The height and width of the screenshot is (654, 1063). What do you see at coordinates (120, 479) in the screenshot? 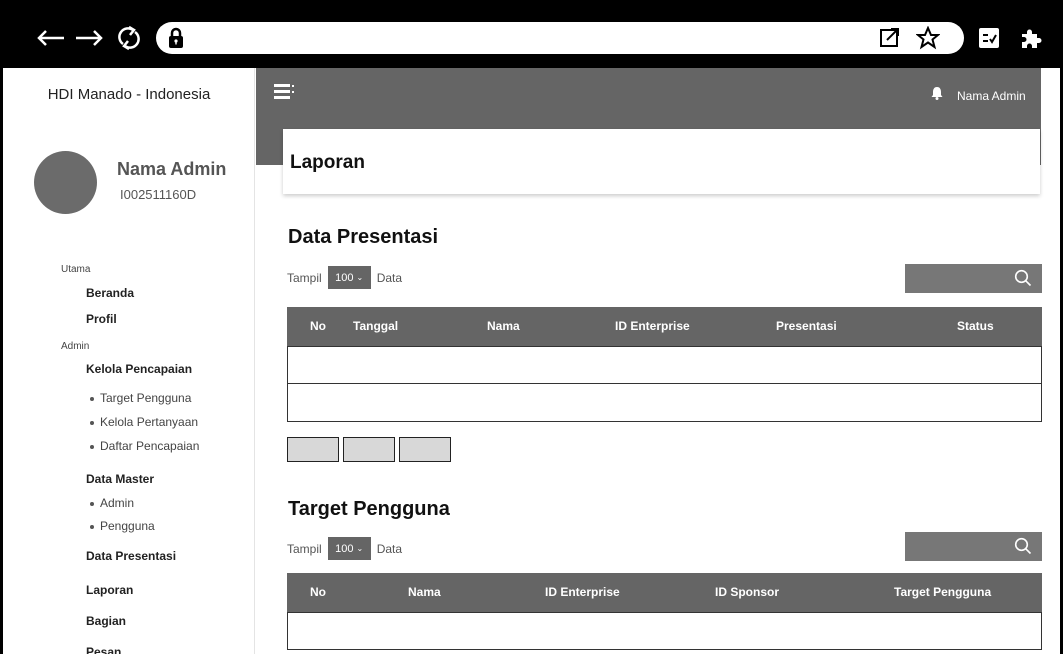
I see `sidebar-item-data-master: Data Master` at bounding box center [120, 479].